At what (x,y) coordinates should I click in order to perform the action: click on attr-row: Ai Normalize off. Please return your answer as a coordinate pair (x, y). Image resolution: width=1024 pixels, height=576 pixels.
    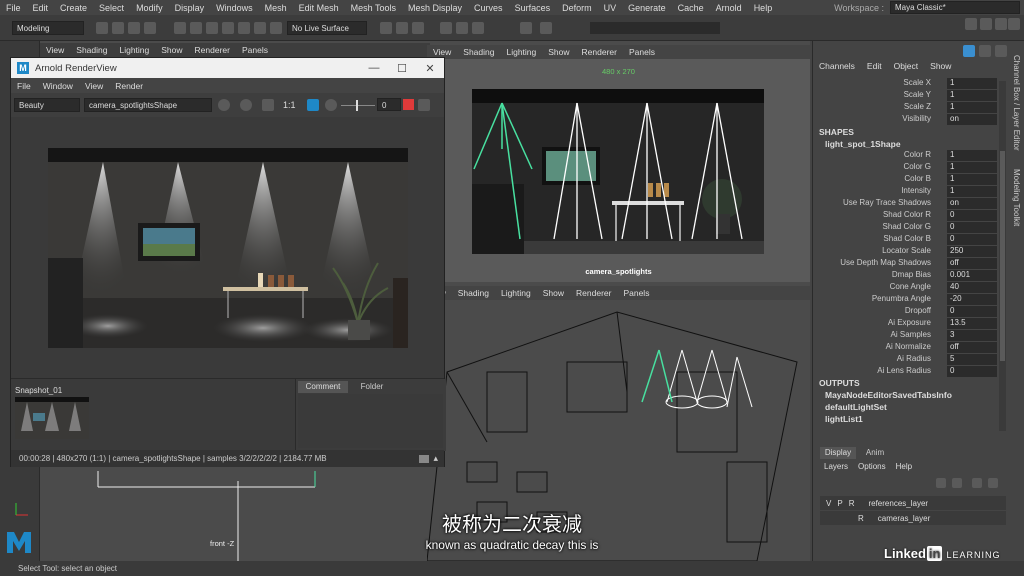
    Looking at the image, I should click on (908, 348).